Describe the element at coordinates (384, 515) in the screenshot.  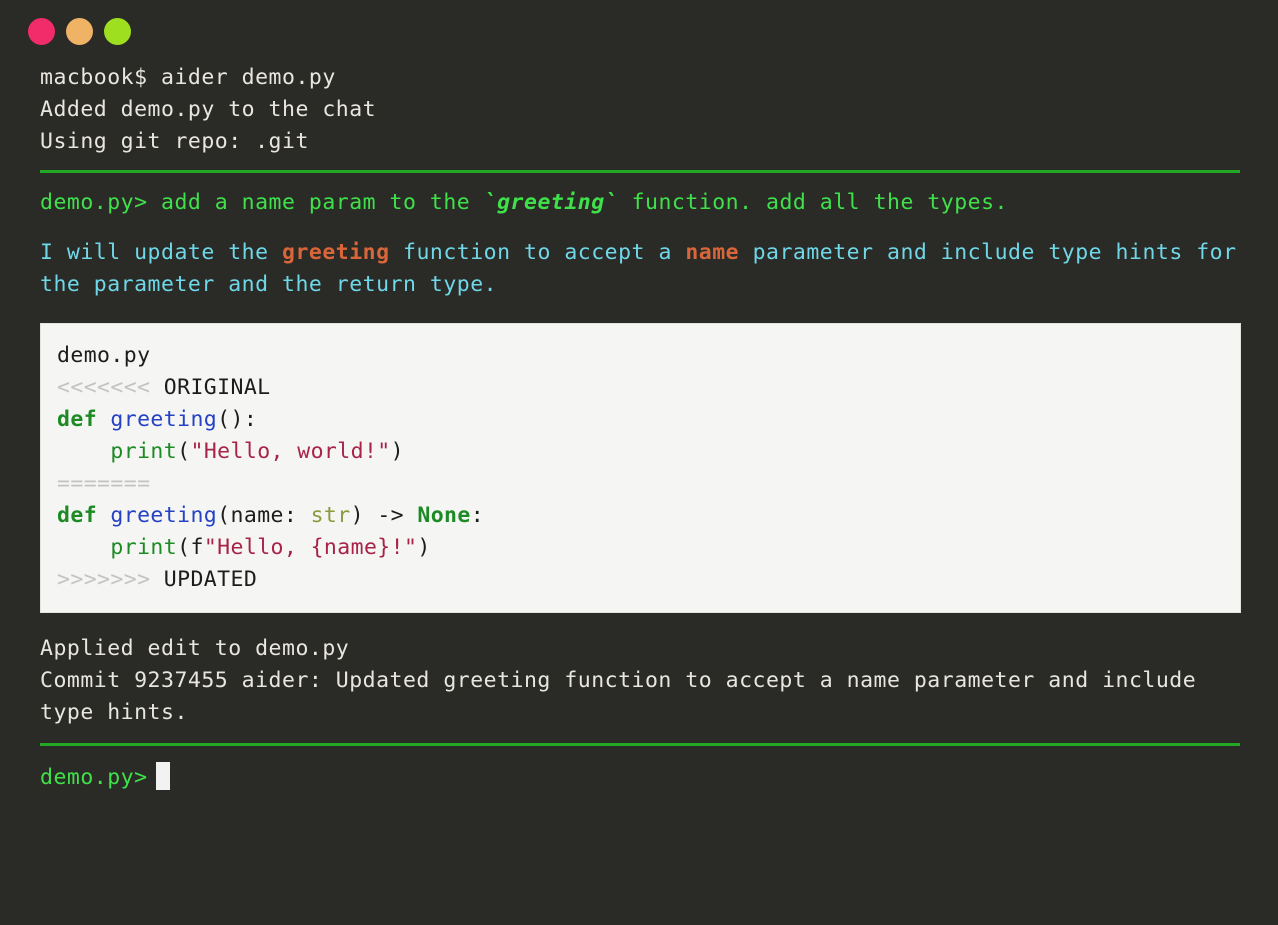
I see `signature-arrow: ) ->` at that location.